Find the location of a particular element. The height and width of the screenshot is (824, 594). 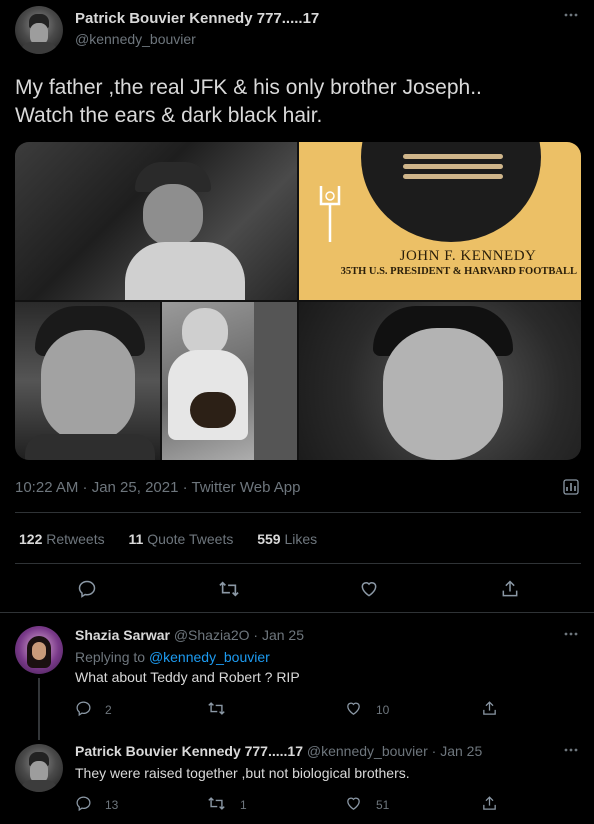

reply-header: Shazia Sarwar @Shazia2O · Jan 25 is located at coordinates (189, 635).